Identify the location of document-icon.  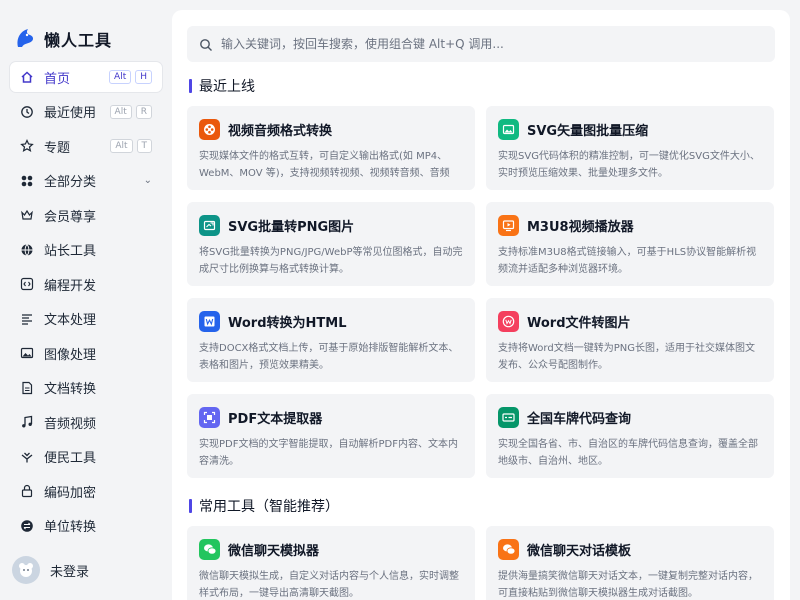
(27, 388).